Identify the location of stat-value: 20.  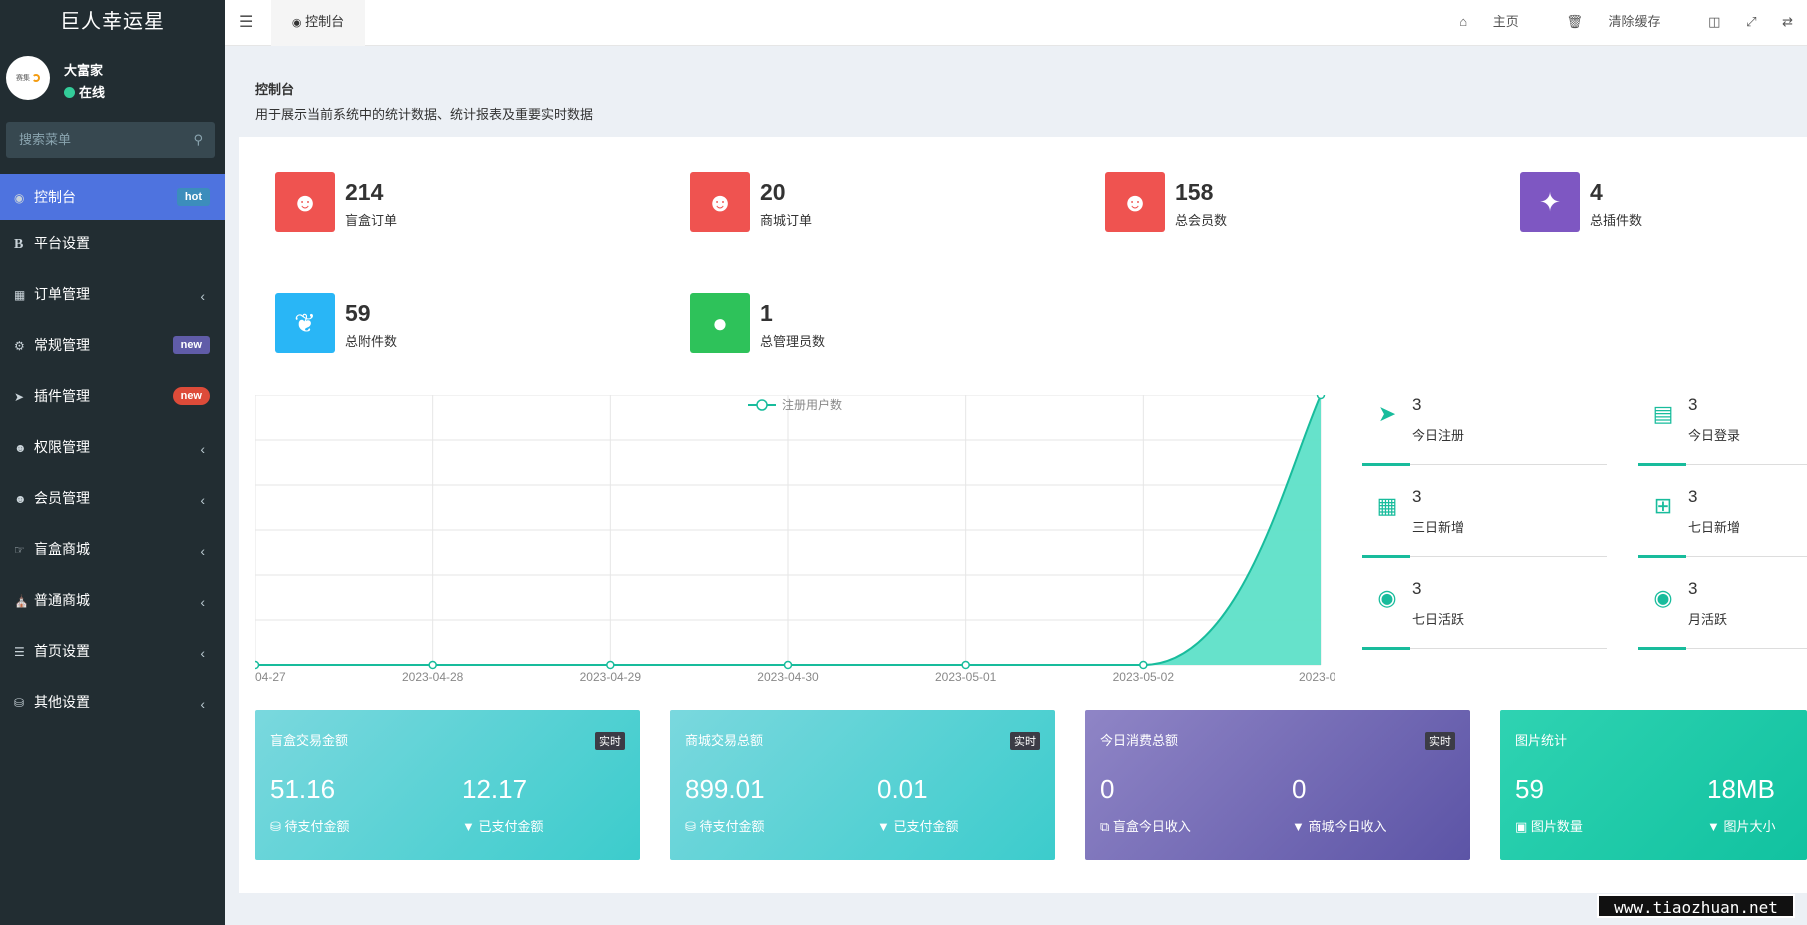
(773, 192).